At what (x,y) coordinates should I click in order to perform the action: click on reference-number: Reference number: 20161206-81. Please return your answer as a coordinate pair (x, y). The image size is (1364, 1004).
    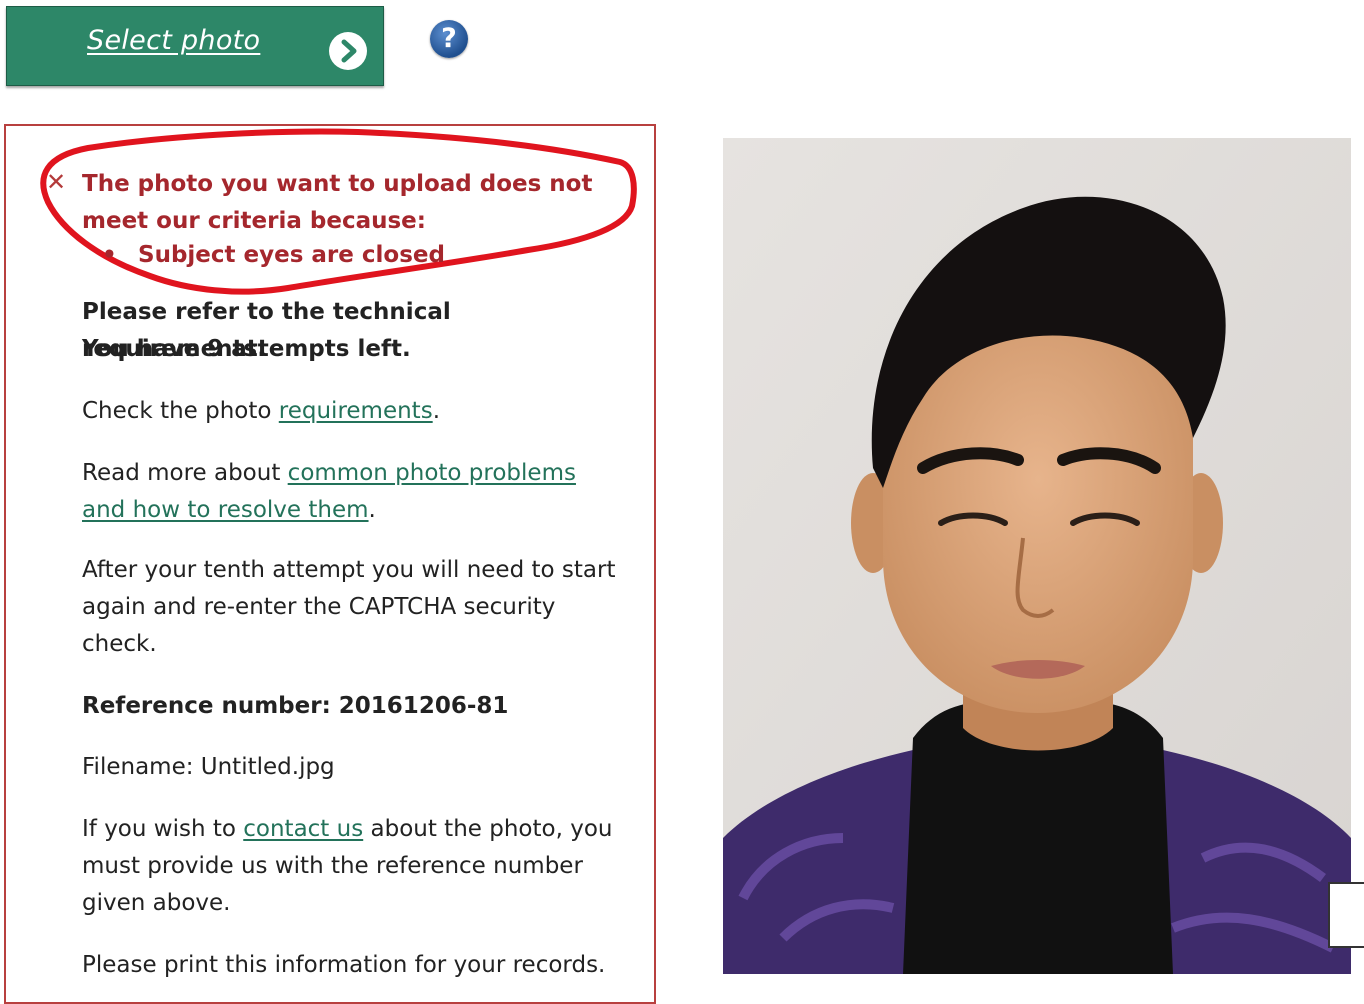
    Looking at the image, I should click on (295, 706).